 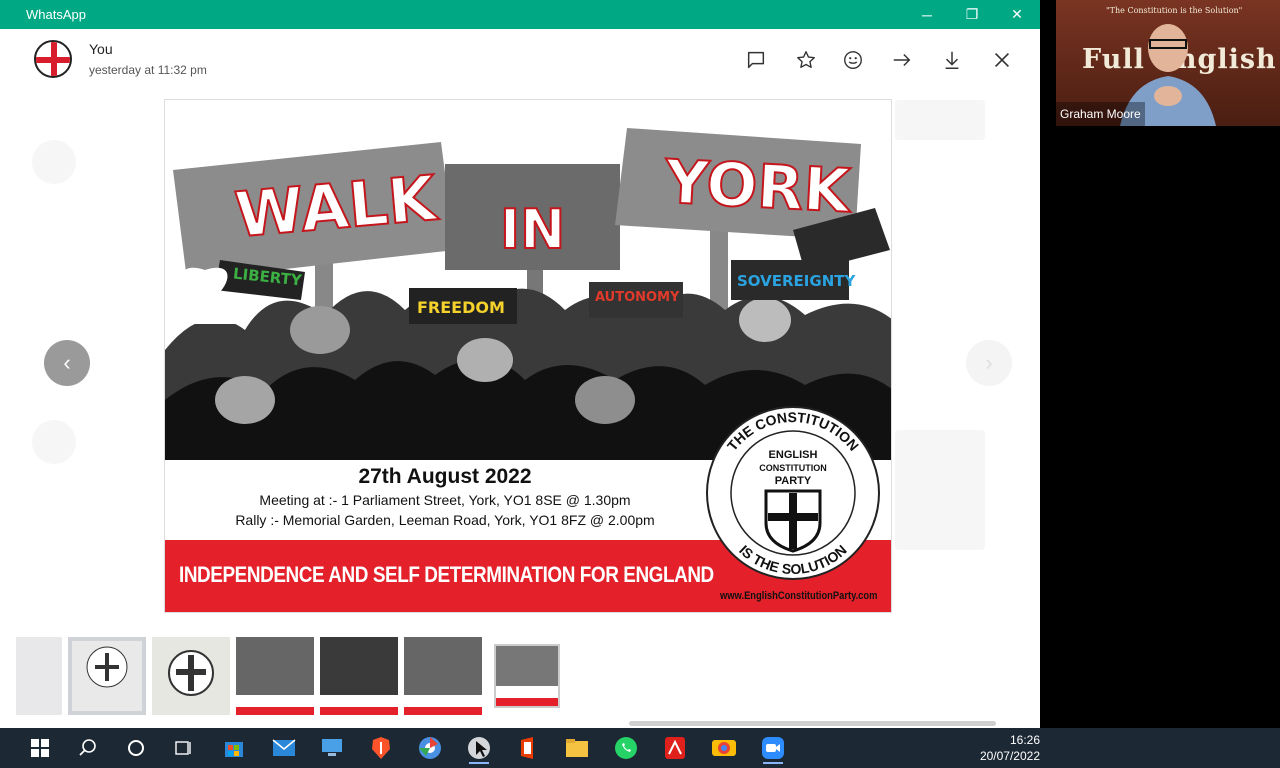 What do you see at coordinates (757, 187) in the screenshot?
I see `sign-york: YORK` at bounding box center [757, 187].